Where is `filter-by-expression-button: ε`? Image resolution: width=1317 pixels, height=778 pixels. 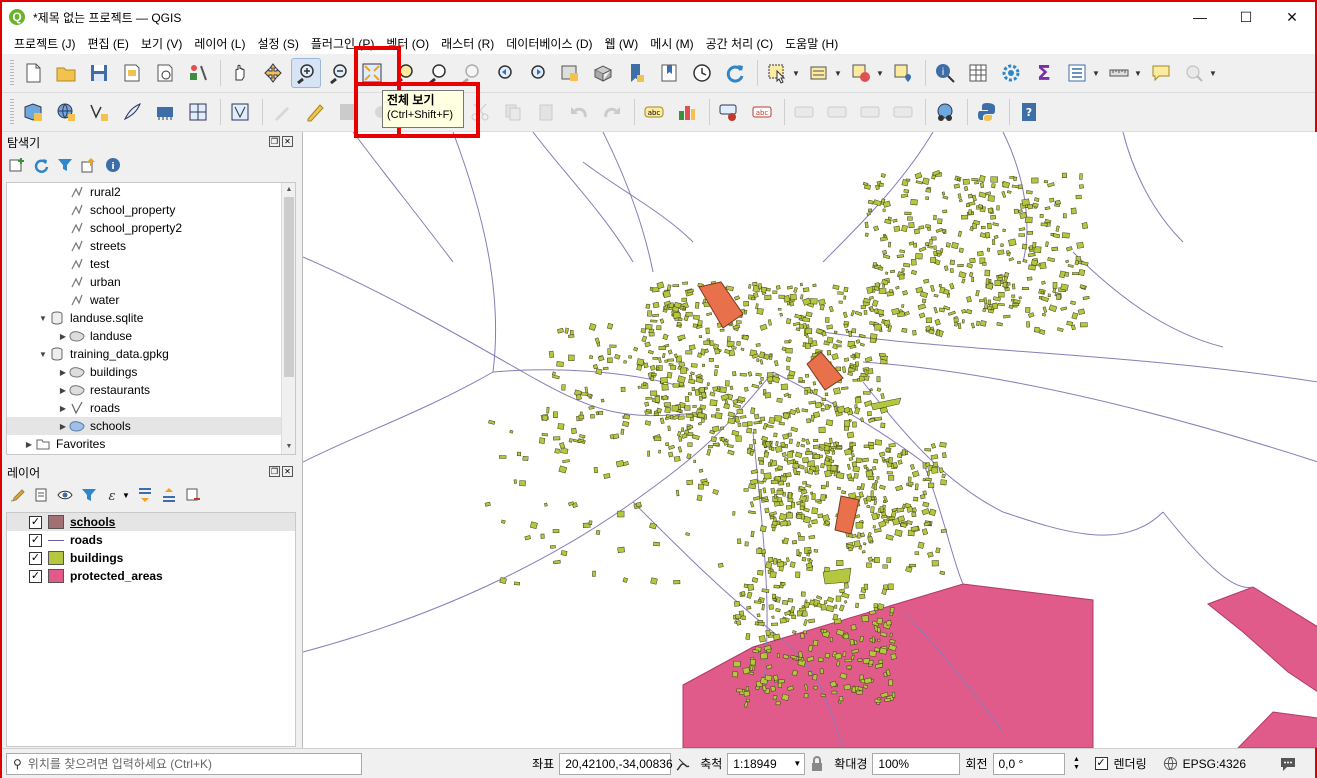
filter-by-expression-button: ε is located at coordinates (113, 495).